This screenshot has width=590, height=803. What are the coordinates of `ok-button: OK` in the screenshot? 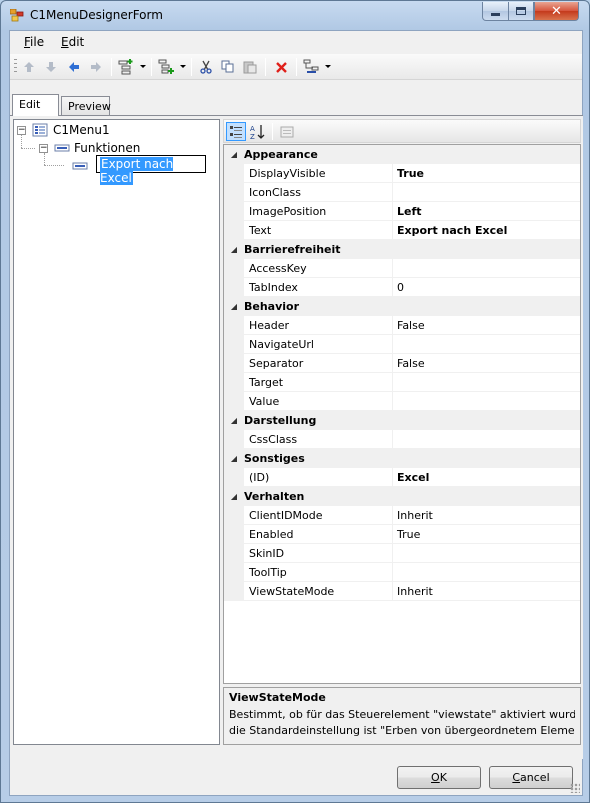 It's located at (439, 777).